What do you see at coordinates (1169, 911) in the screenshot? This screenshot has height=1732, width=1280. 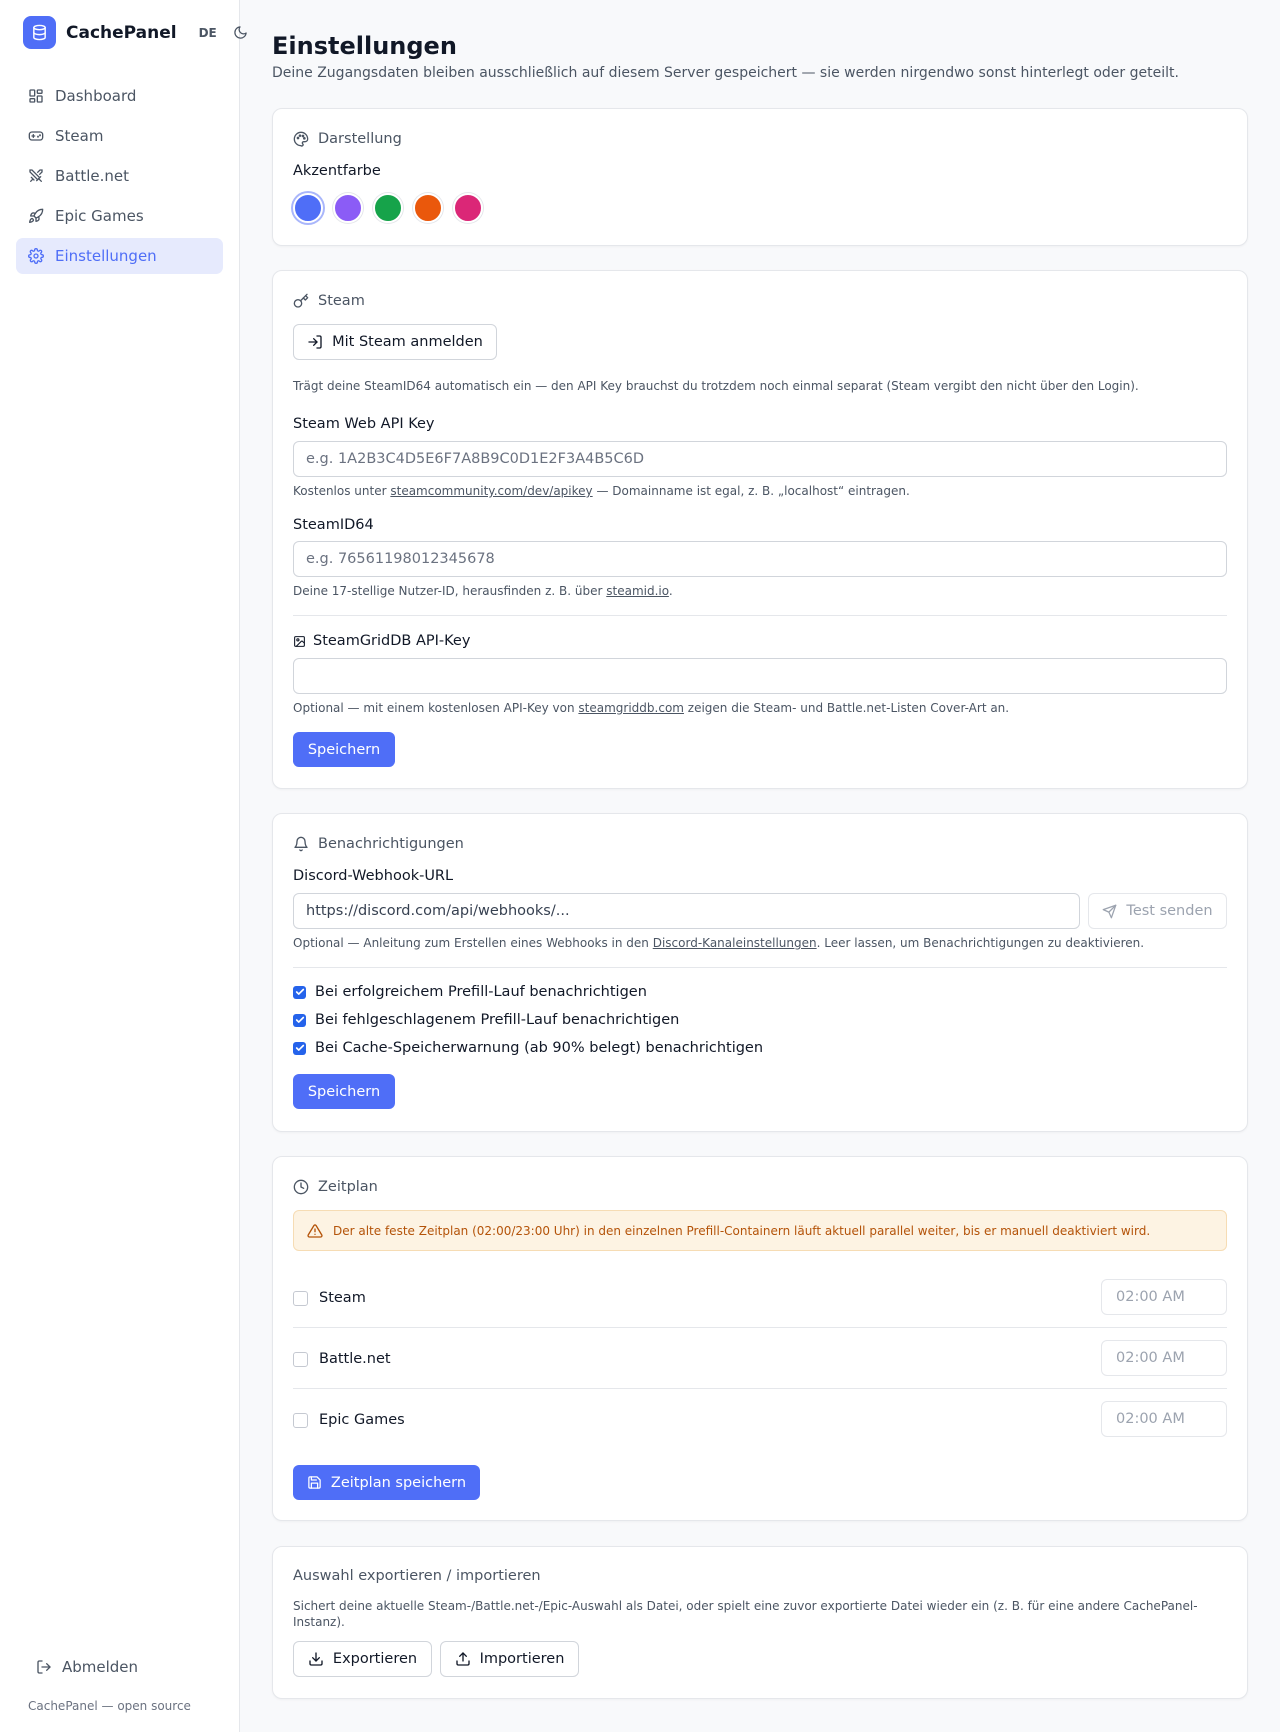 I see `test-send-label: Test senden` at bounding box center [1169, 911].